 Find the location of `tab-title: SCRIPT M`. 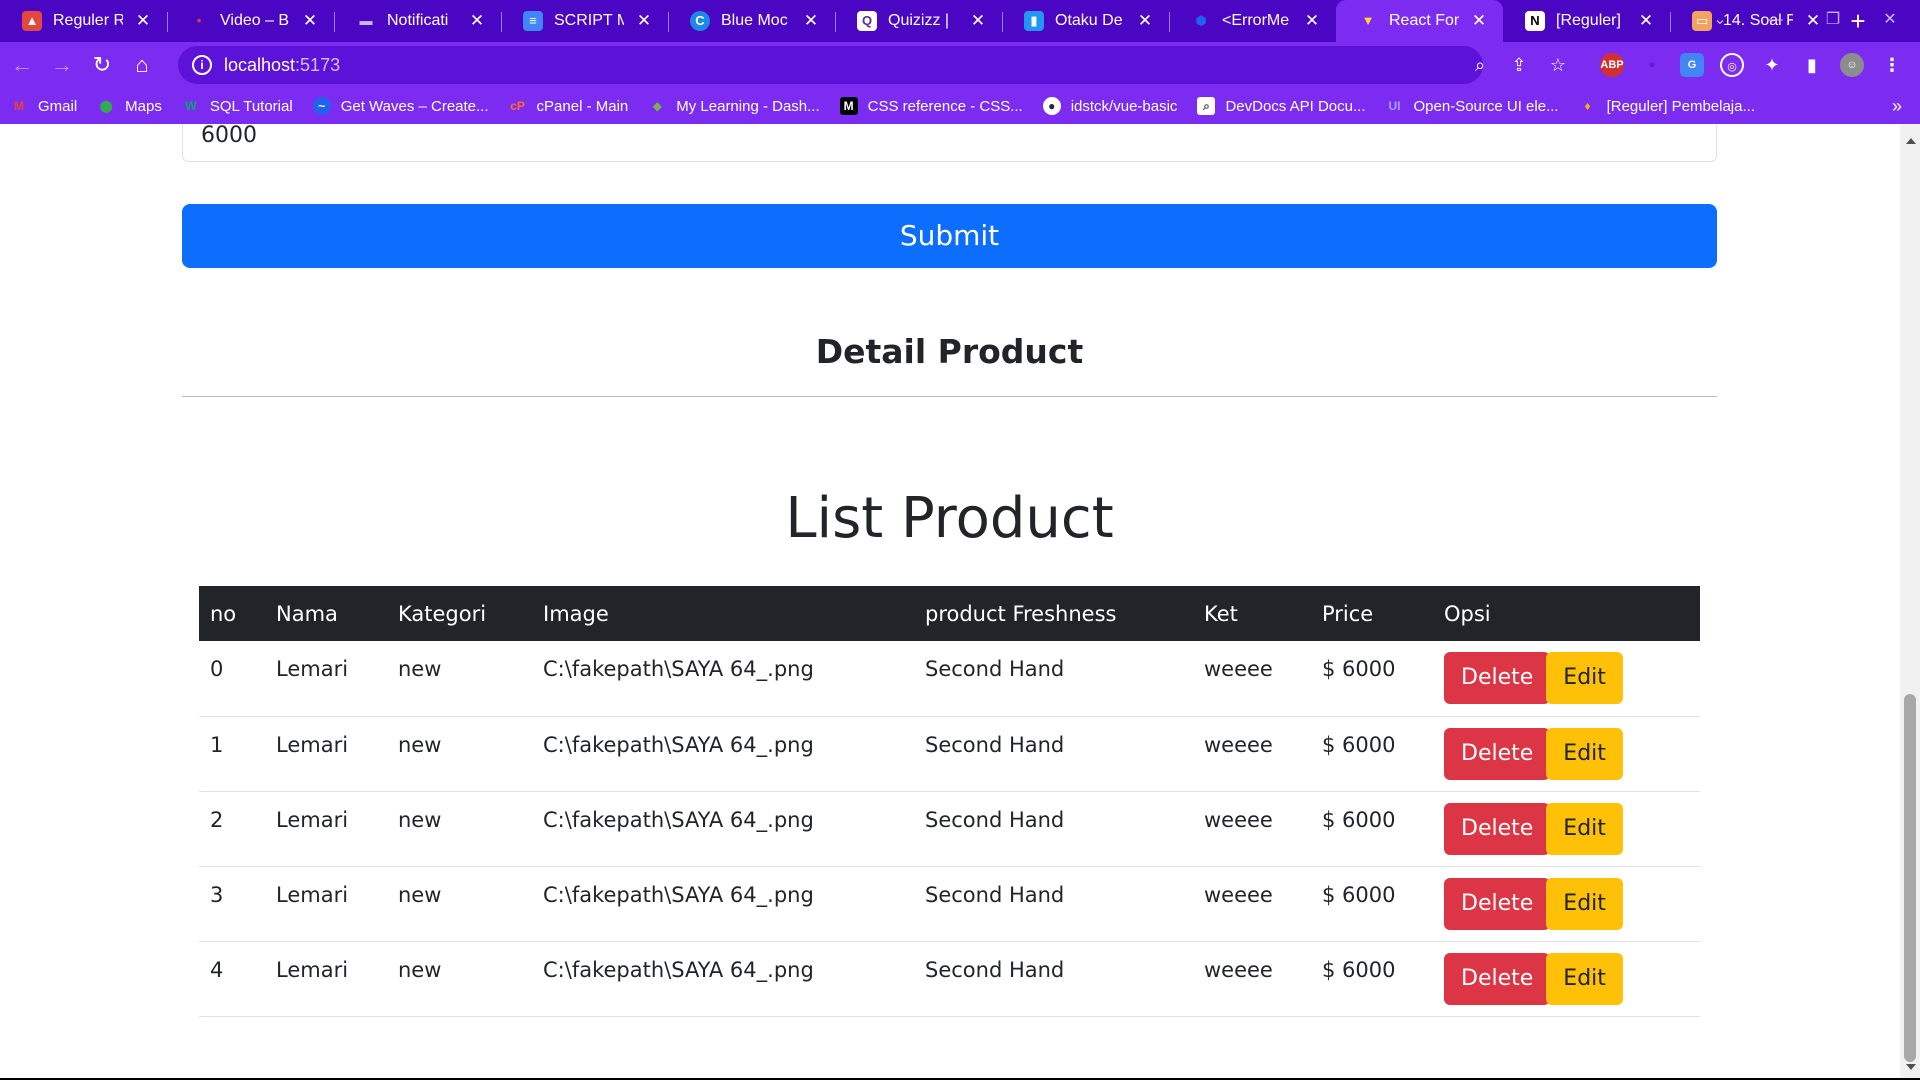

tab-title: SCRIPT M is located at coordinates (589, 20).